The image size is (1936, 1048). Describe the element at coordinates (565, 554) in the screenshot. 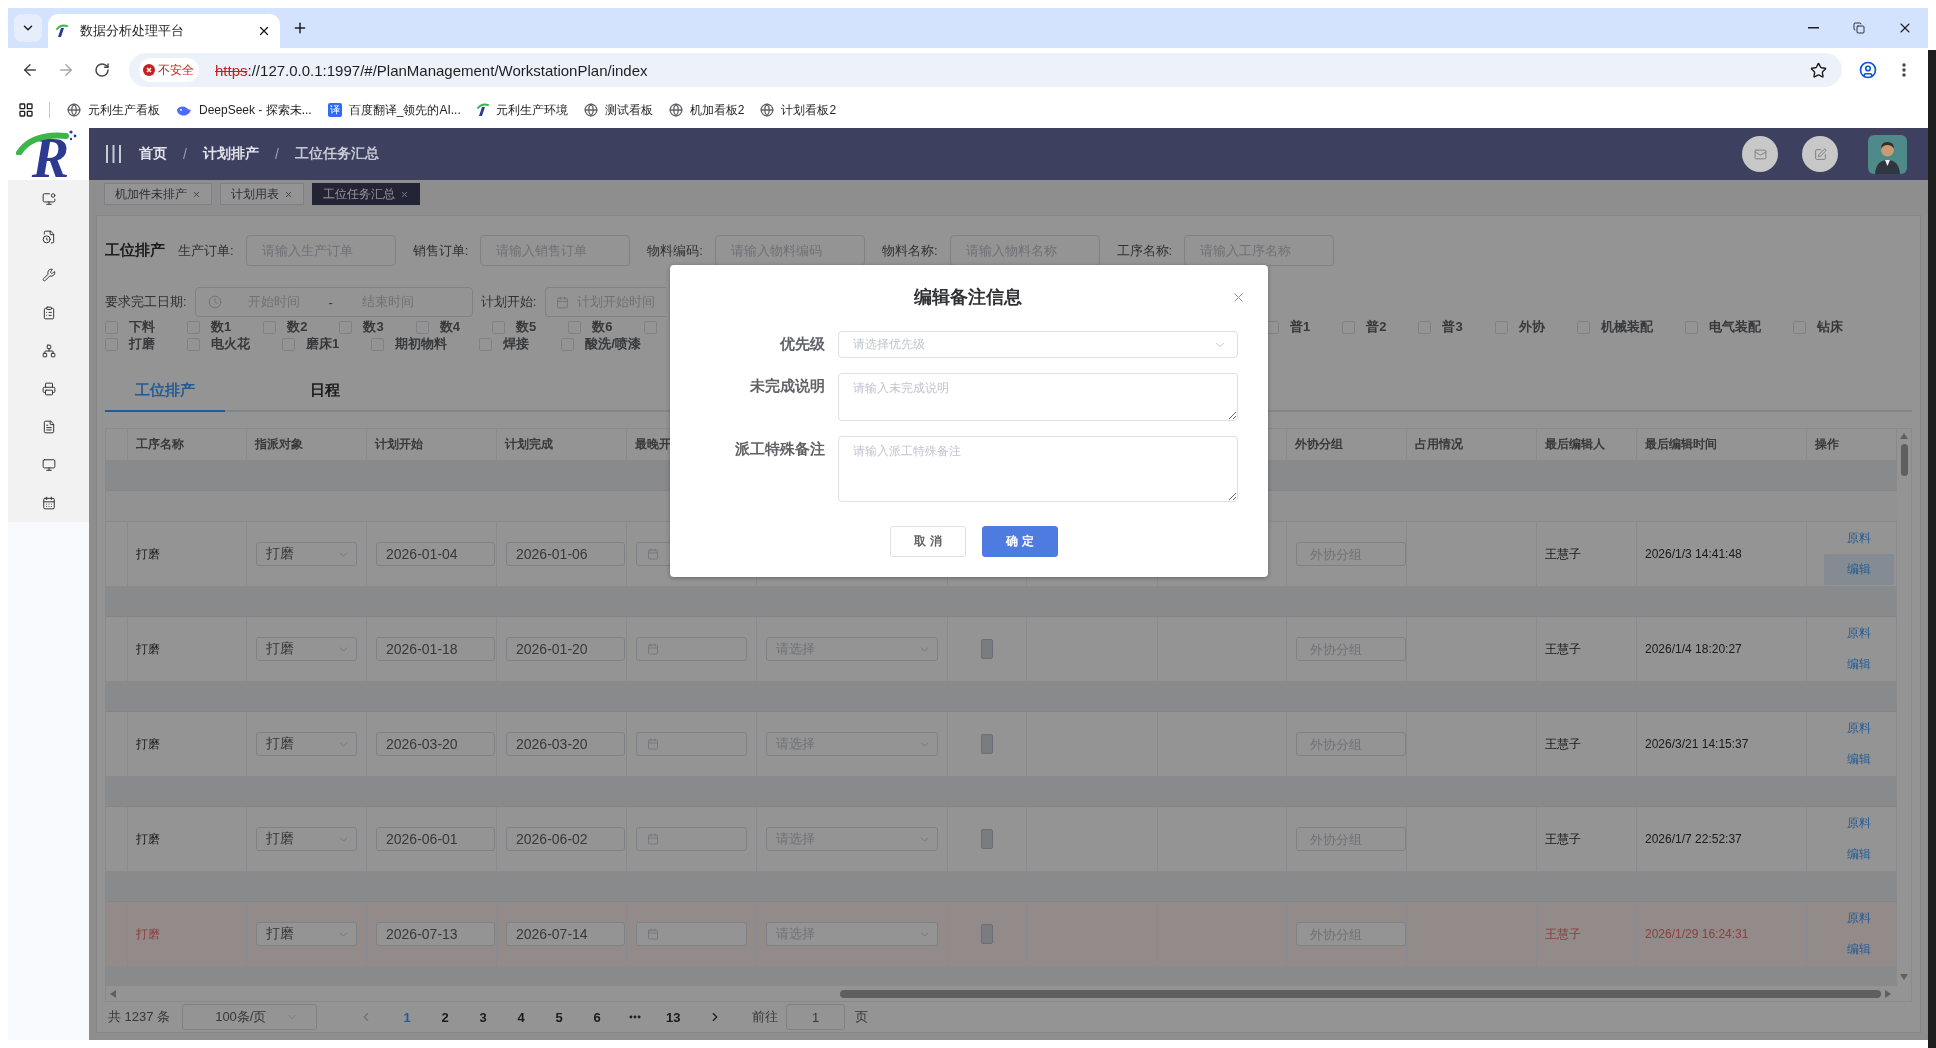

I see `date-field: 2026-01-06` at that location.